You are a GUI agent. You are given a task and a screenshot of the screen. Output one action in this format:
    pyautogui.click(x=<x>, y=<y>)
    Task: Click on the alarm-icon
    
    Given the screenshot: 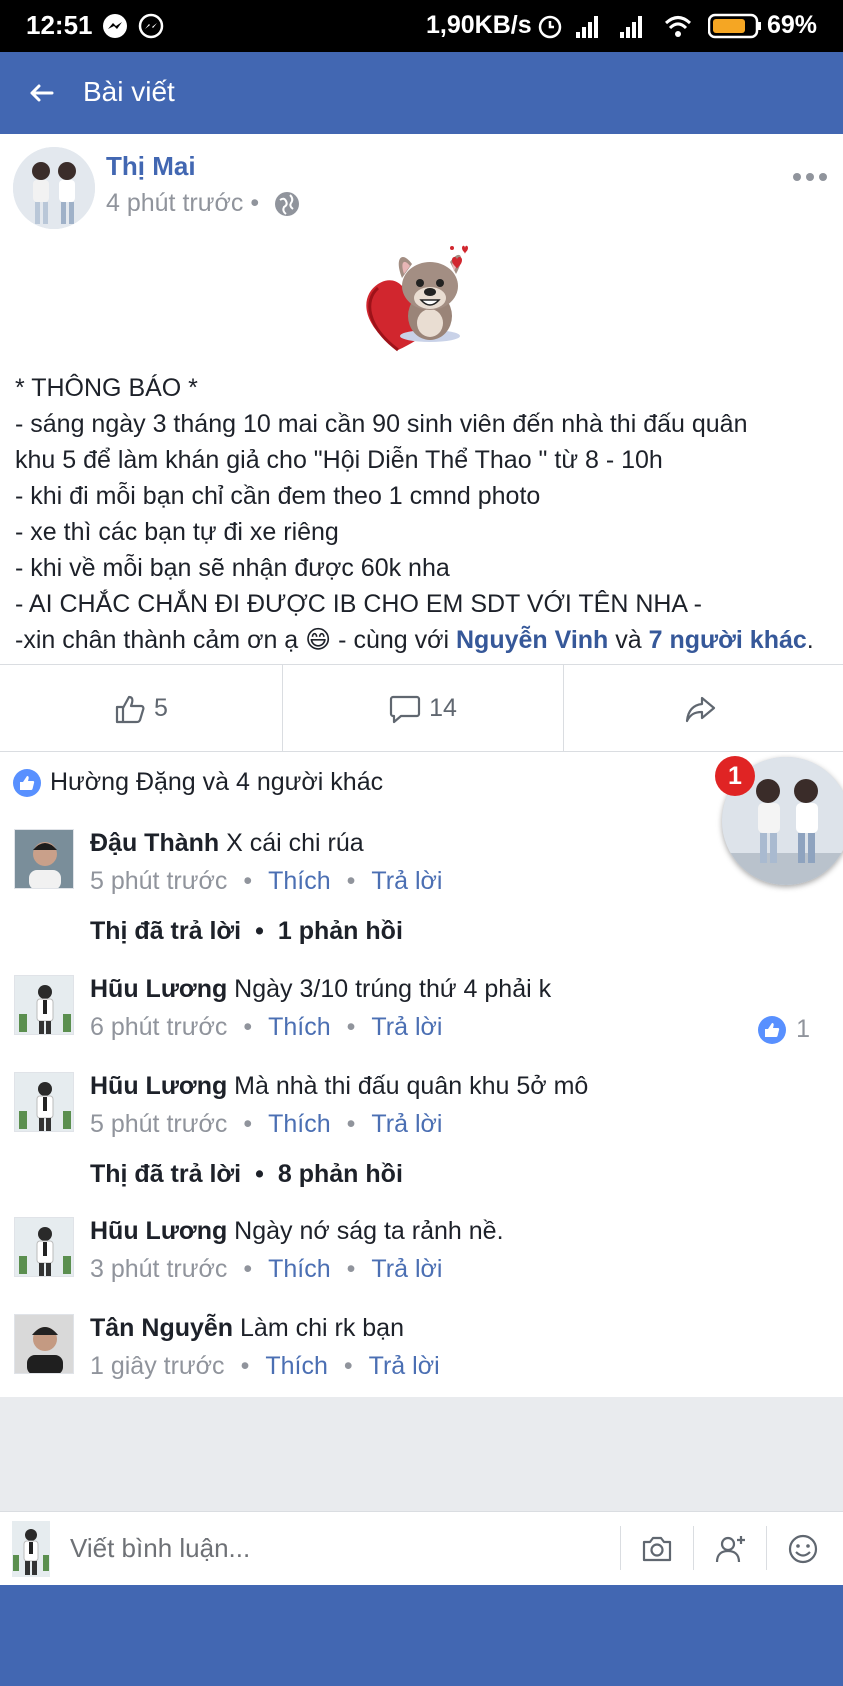 What is the action you would take?
    pyautogui.click(x=550, y=27)
    